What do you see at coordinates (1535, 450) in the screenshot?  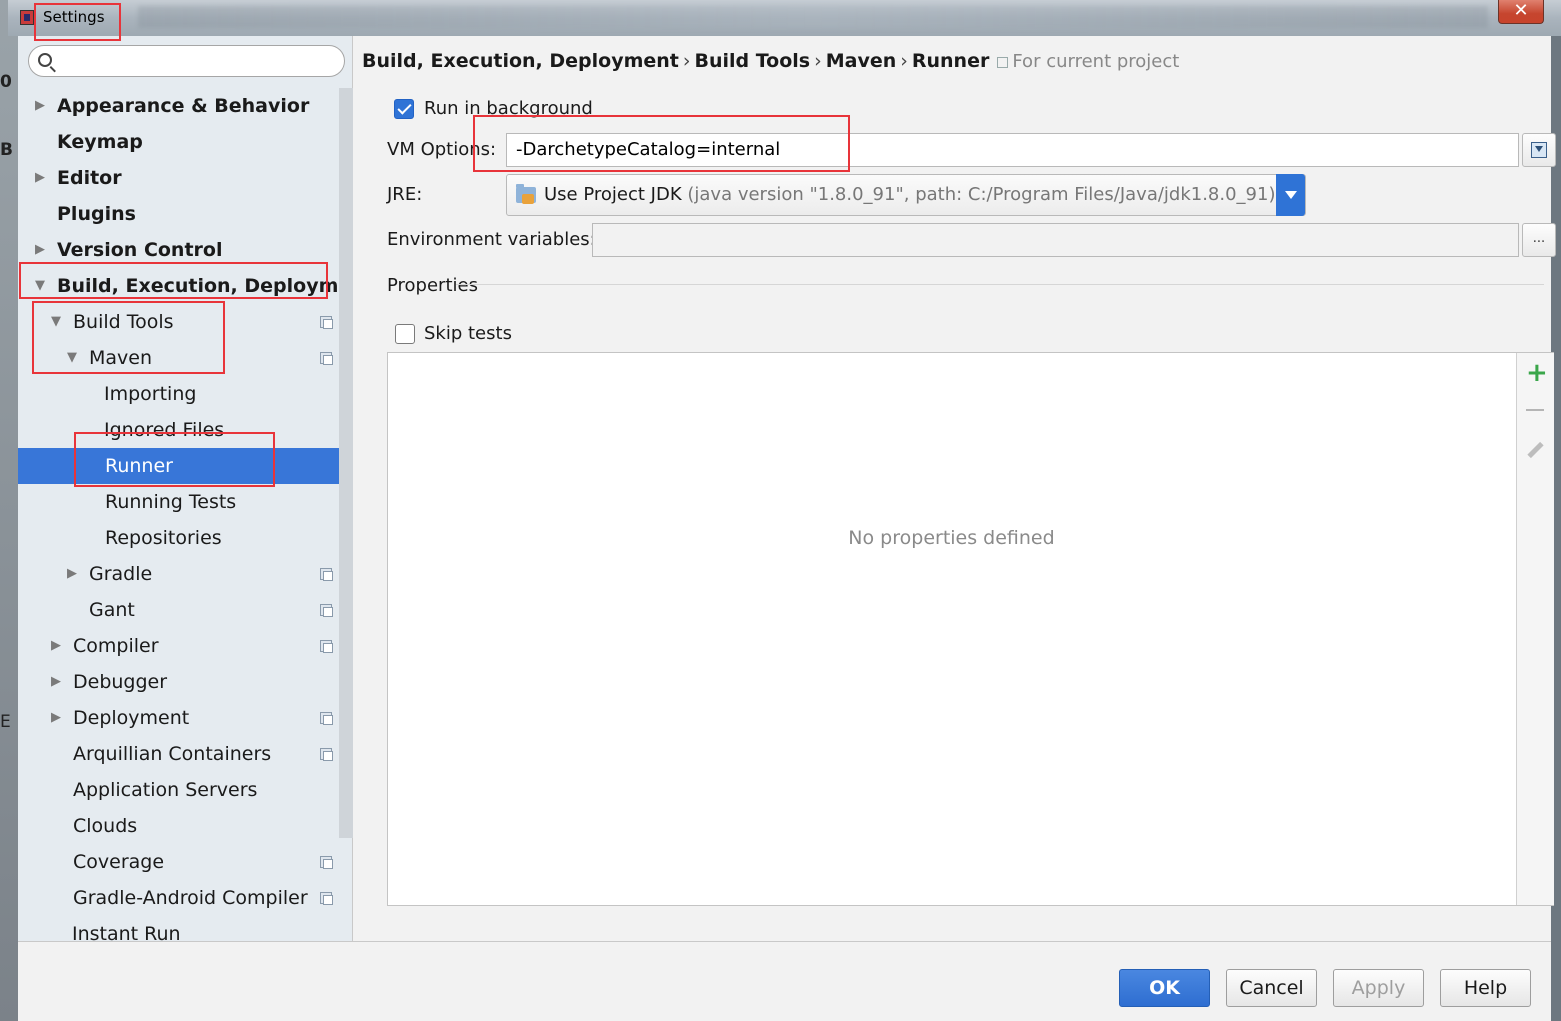 I see `edit-icon` at bounding box center [1535, 450].